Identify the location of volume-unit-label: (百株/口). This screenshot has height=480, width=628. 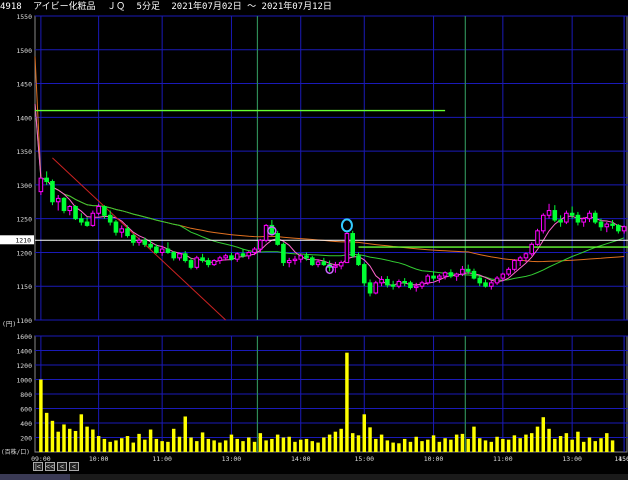
(15, 452).